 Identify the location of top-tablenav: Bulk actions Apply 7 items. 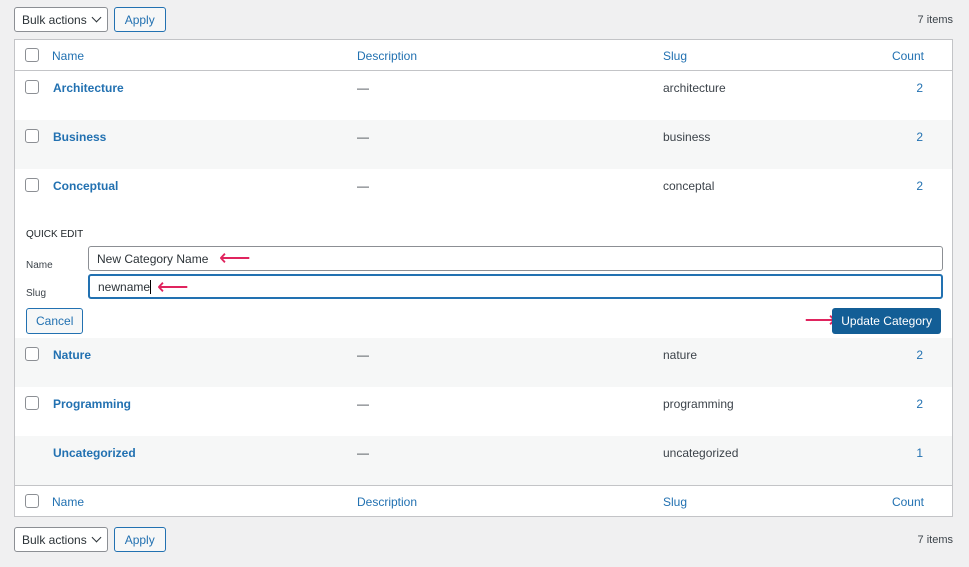
(483, 19).